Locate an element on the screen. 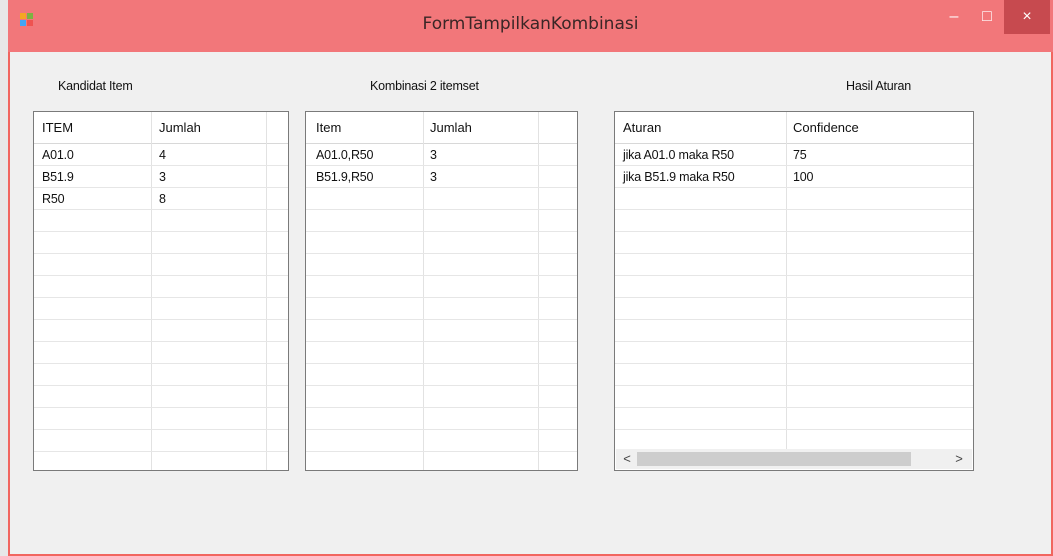 Image resolution: width=1053 pixels, height=556 pixels. cell-aturan: jika B51.9 maka R50 is located at coordinates (679, 177).